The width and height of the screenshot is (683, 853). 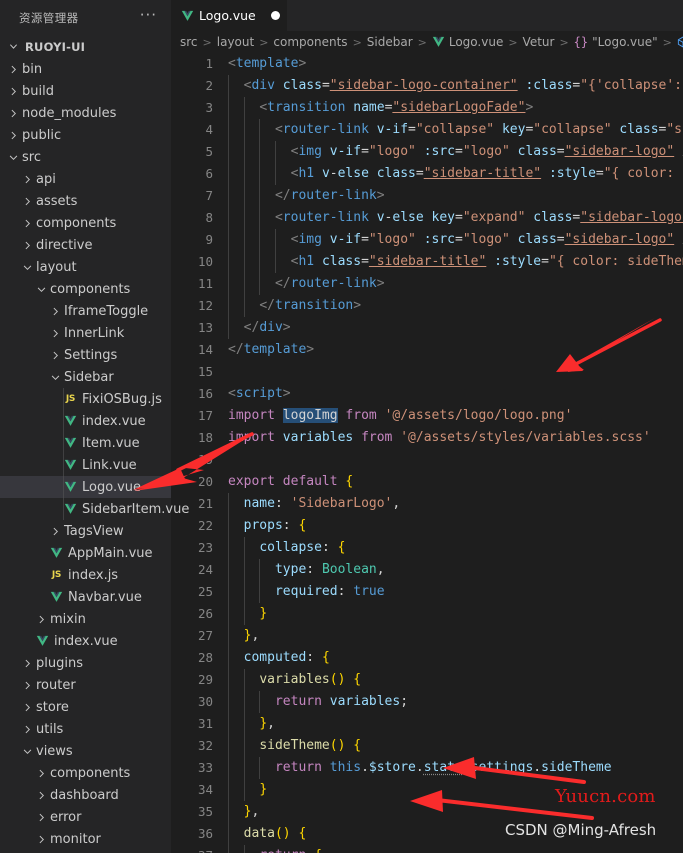 What do you see at coordinates (85, 69) in the screenshot?
I see `tree-item-bin: bin` at bounding box center [85, 69].